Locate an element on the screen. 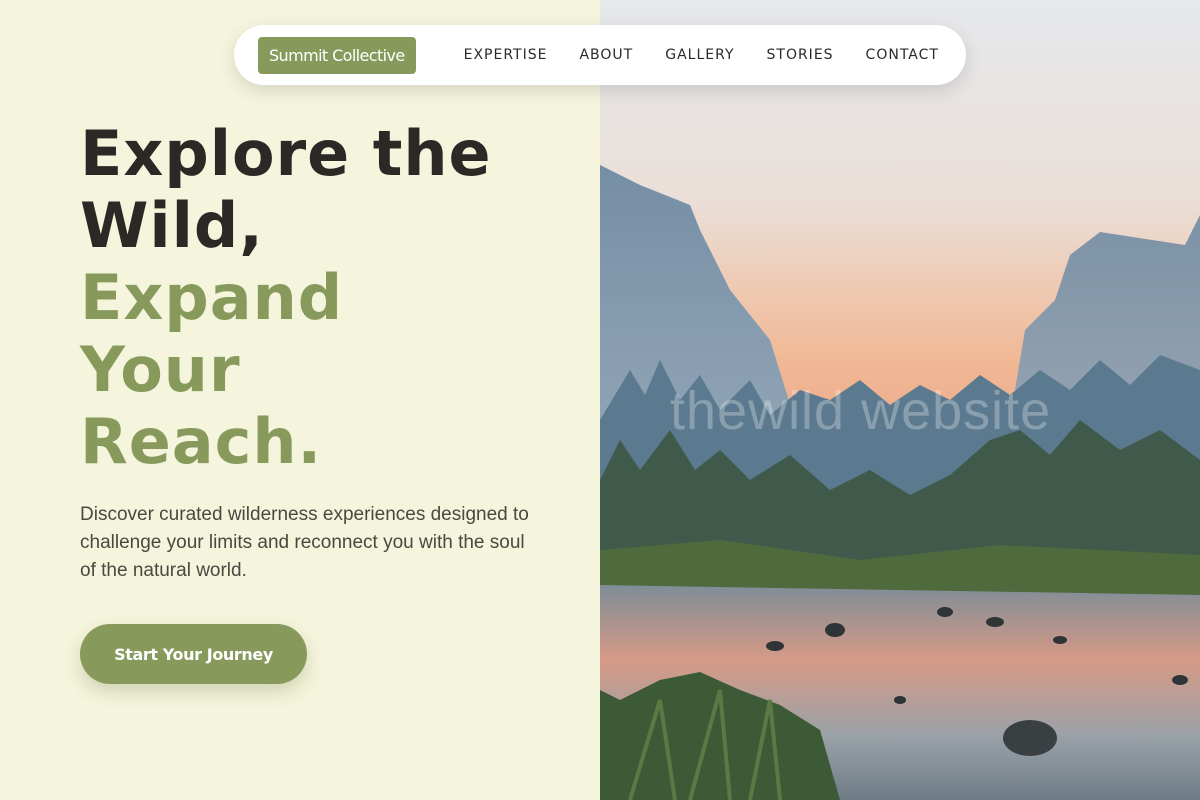 Image resolution: width=1200 pixels, height=800 pixels. hero-title-line: Explore the is located at coordinates (286, 153).